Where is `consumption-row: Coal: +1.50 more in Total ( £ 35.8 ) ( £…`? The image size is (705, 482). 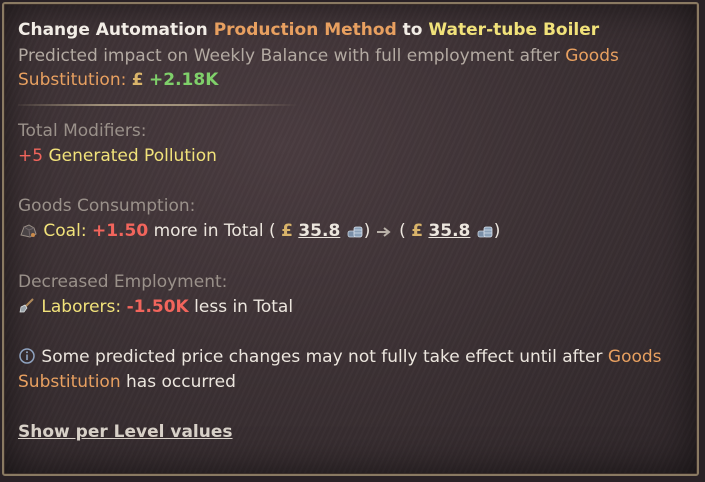 consumption-row: Coal: +1.50 more in Total ( £ 35.8 ) ( £… is located at coordinates (259, 232).